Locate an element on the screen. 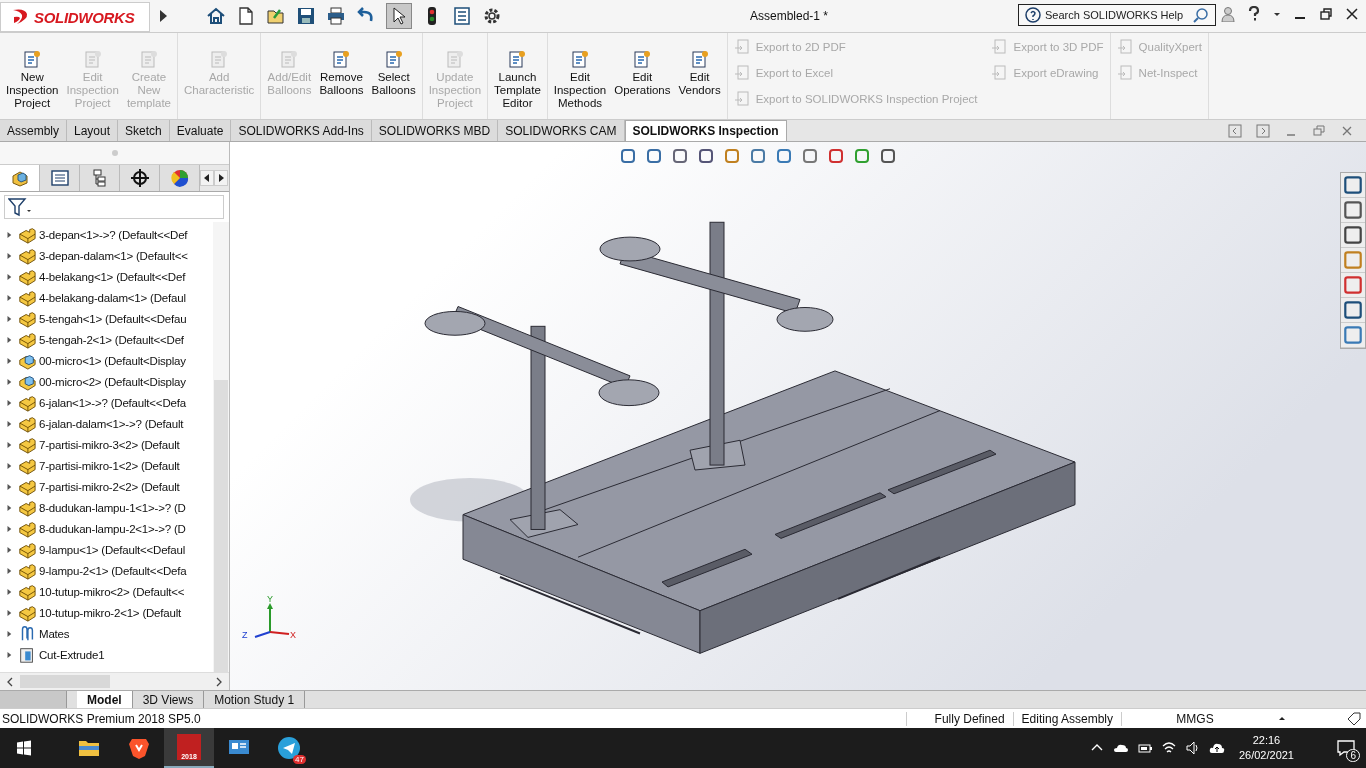 The height and width of the screenshot is (768, 1366). command-tab: SOLIDWORKS Add-Ins is located at coordinates (301, 130).